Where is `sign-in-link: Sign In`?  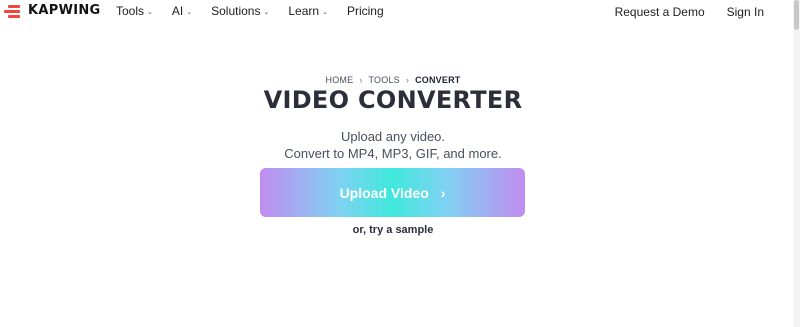 sign-in-link: Sign In is located at coordinates (745, 12).